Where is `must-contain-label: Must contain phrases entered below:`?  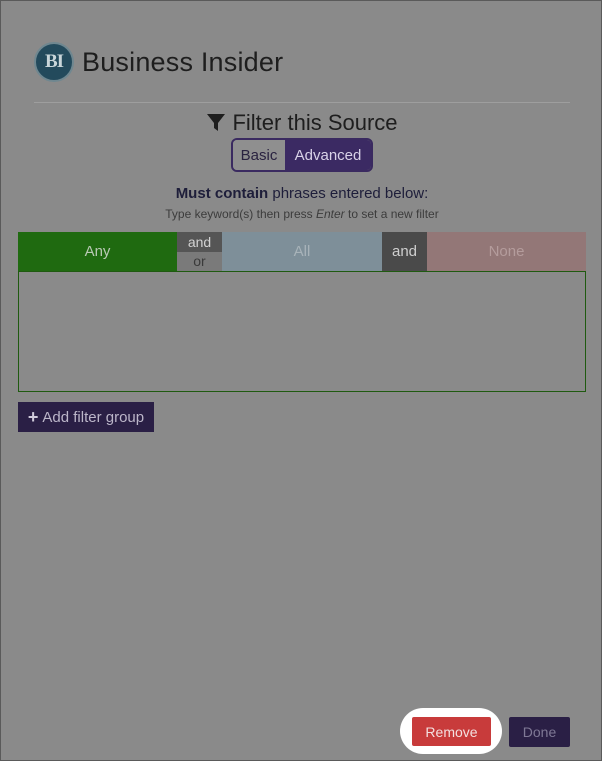 must-contain-label: Must contain phrases entered below: is located at coordinates (301, 193).